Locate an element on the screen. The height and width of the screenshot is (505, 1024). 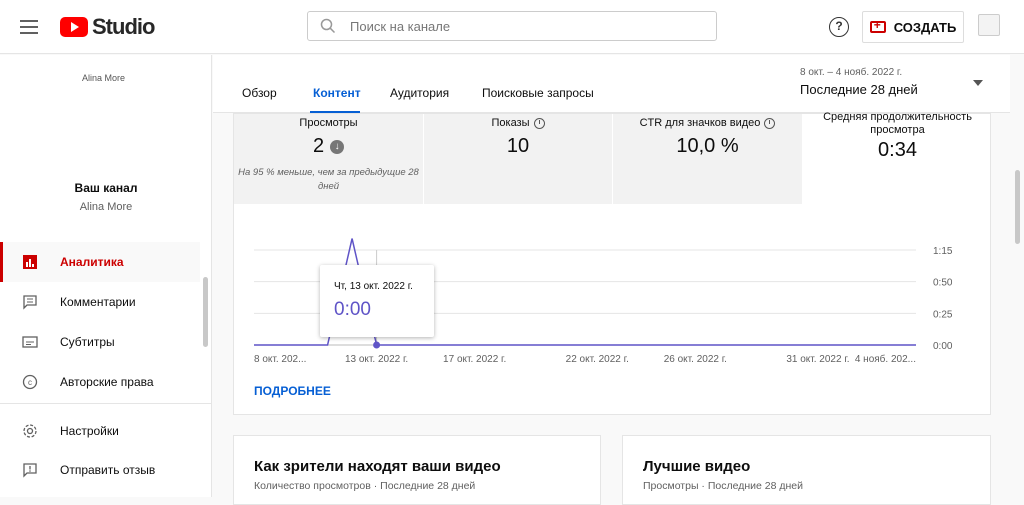
channel-name: Alina More is located at coordinates (106, 207).